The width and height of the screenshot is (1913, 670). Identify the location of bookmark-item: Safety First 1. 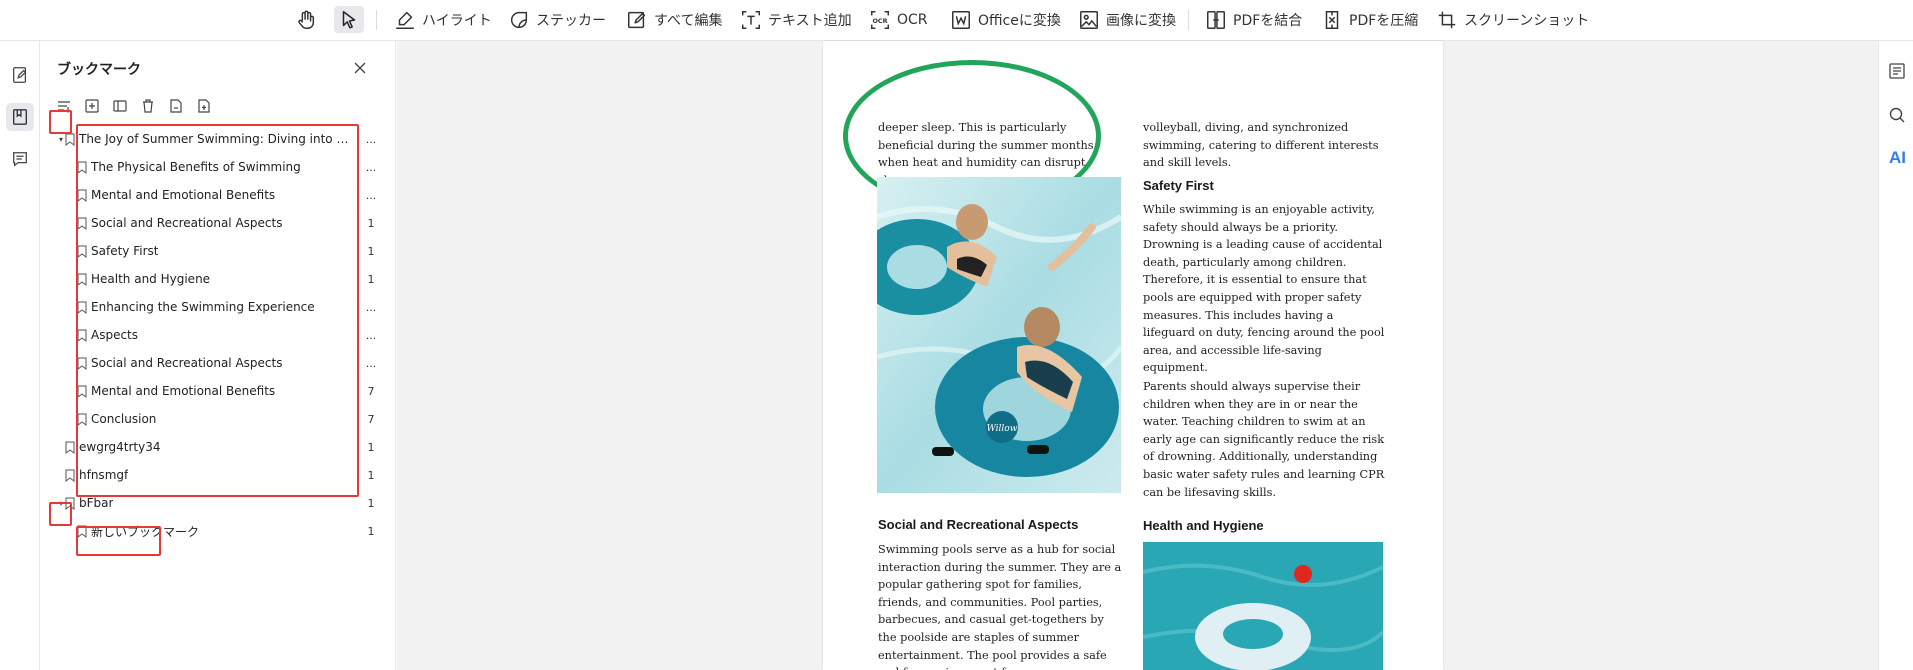
(218, 251).